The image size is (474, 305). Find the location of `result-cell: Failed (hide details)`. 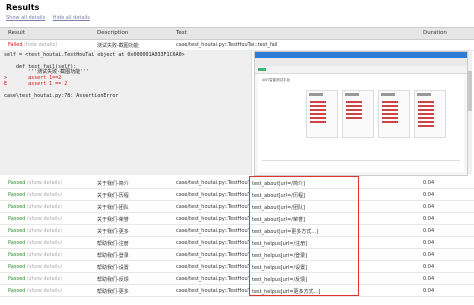

result-cell: Failed (hide details) is located at coordinates (32, 45).